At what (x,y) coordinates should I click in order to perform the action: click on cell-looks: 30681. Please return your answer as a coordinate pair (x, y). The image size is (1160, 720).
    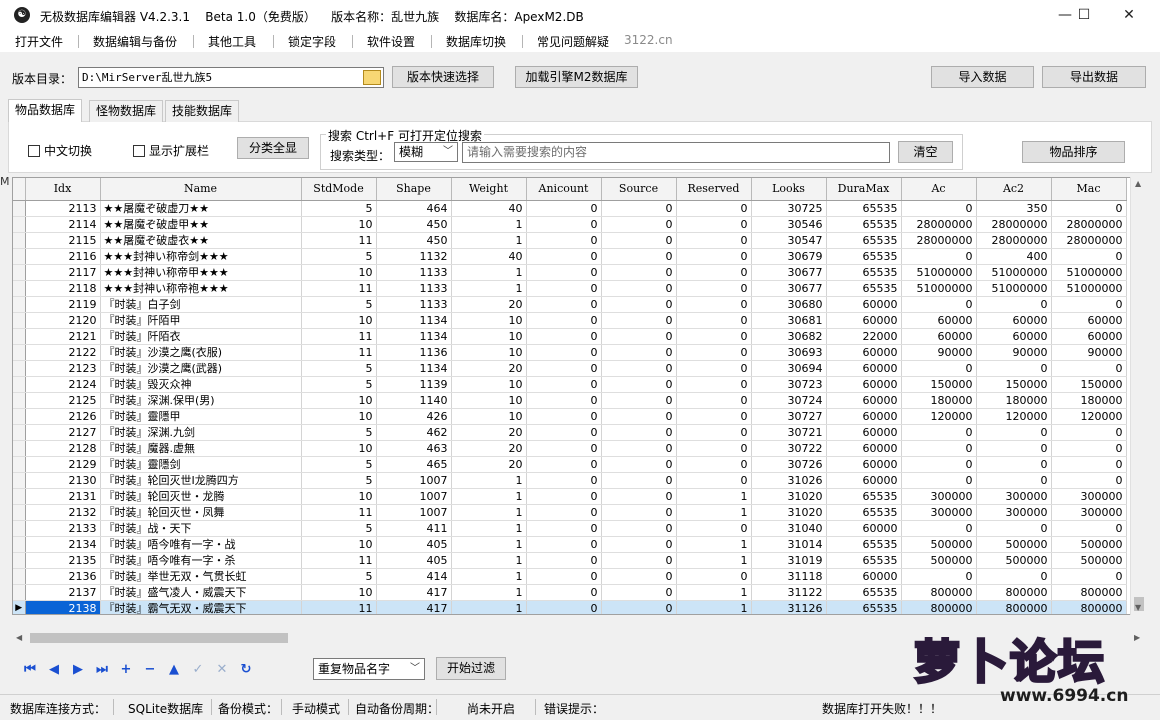
    Looking at the image, I should click on (789, 320).